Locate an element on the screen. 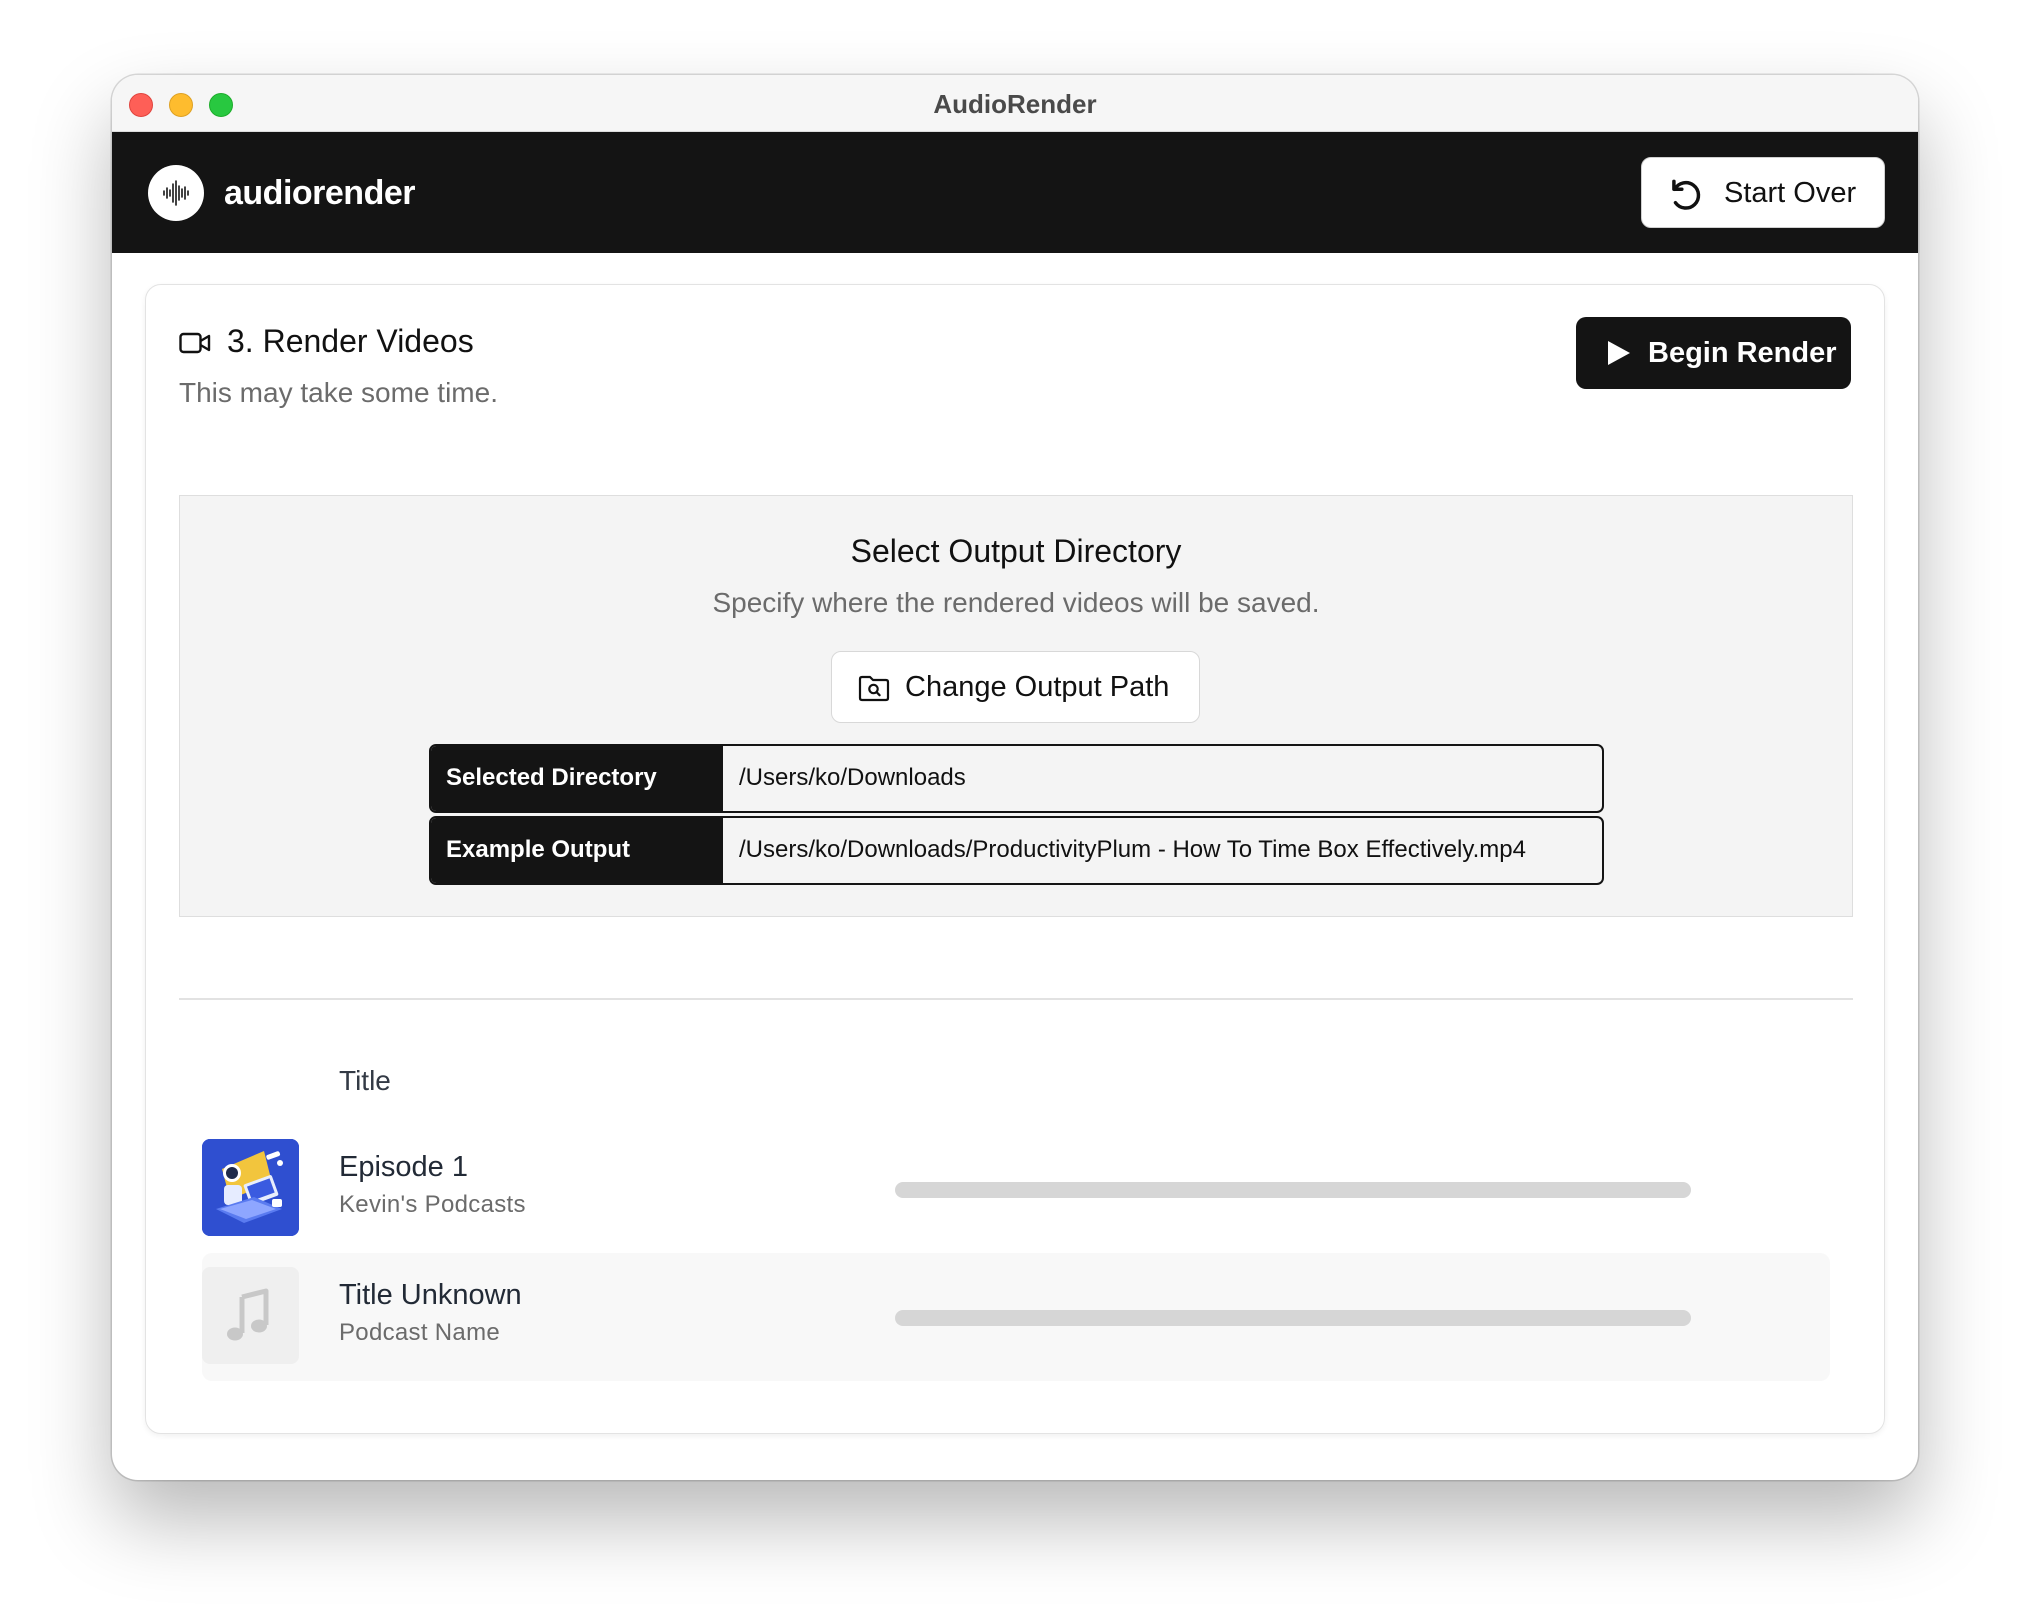  window-title: AudioRender is located at coordinates (1015, 104).